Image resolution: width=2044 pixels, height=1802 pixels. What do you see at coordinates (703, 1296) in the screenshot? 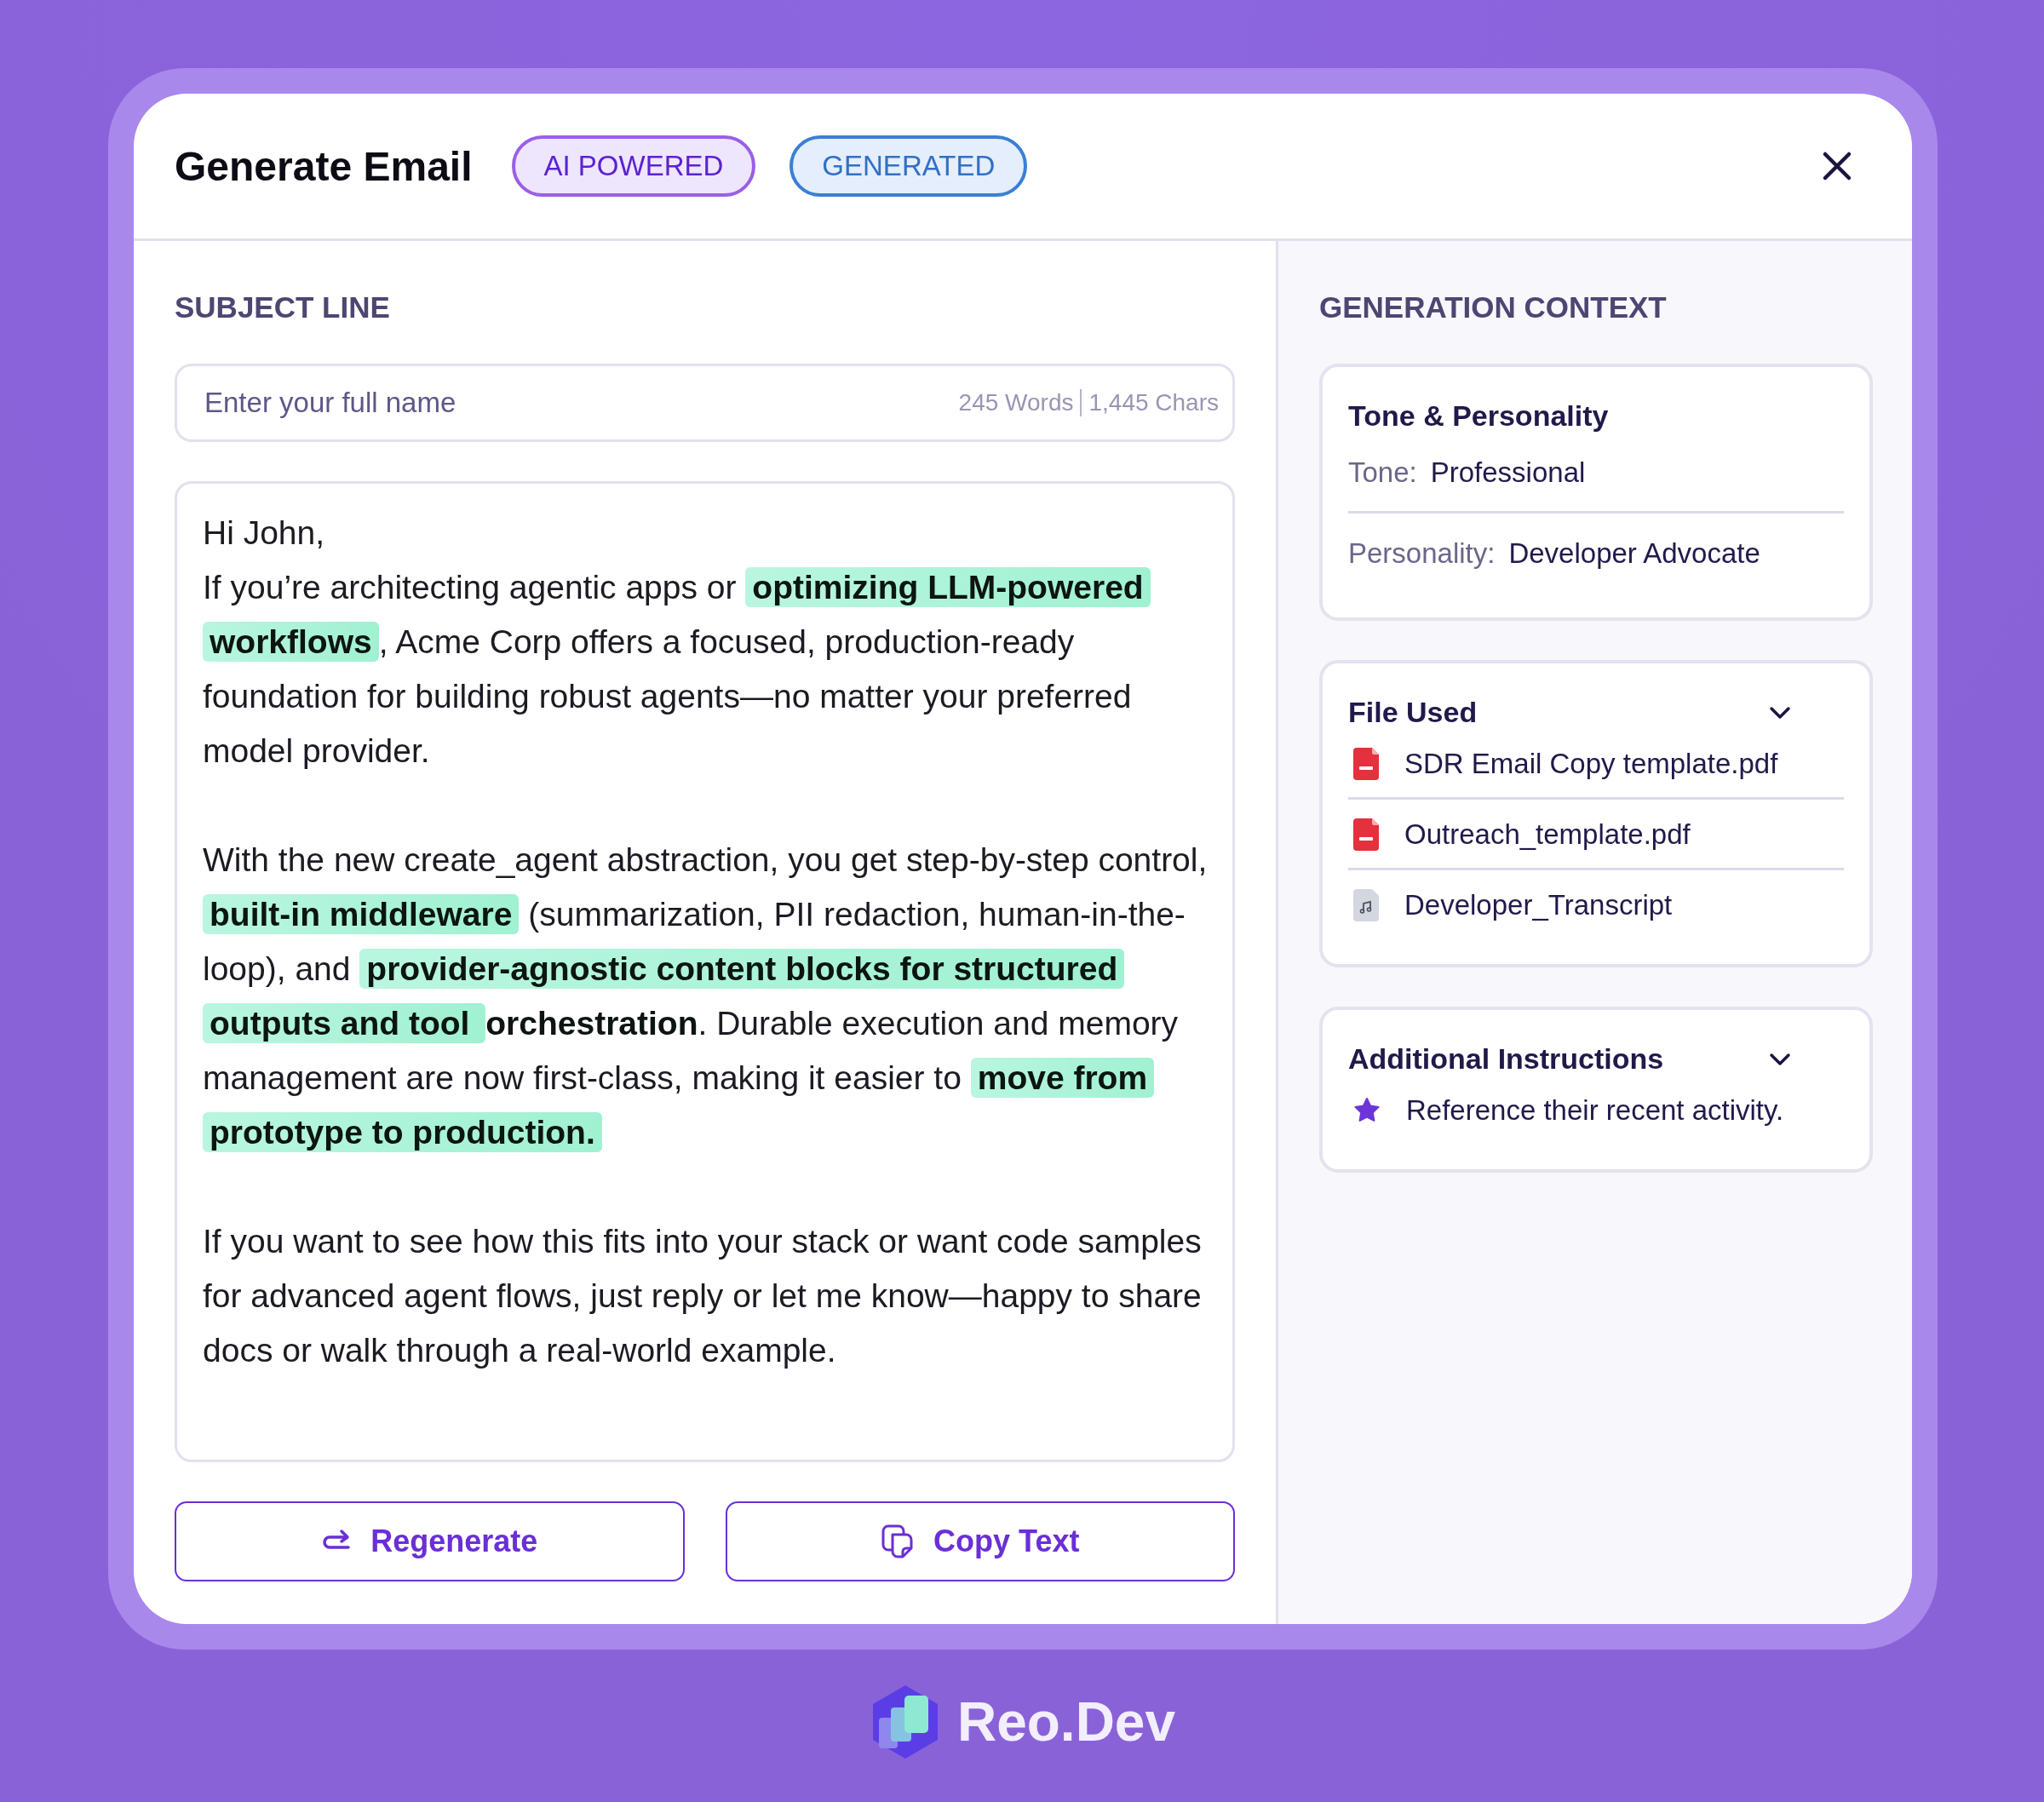
I see `email-paragraph: If you want to see how this fits into your stack or want code samples for advanced agent flows, just reply or let me know—happy to share docs or walk through a real-world example.` at bounding box center [703, 1296].